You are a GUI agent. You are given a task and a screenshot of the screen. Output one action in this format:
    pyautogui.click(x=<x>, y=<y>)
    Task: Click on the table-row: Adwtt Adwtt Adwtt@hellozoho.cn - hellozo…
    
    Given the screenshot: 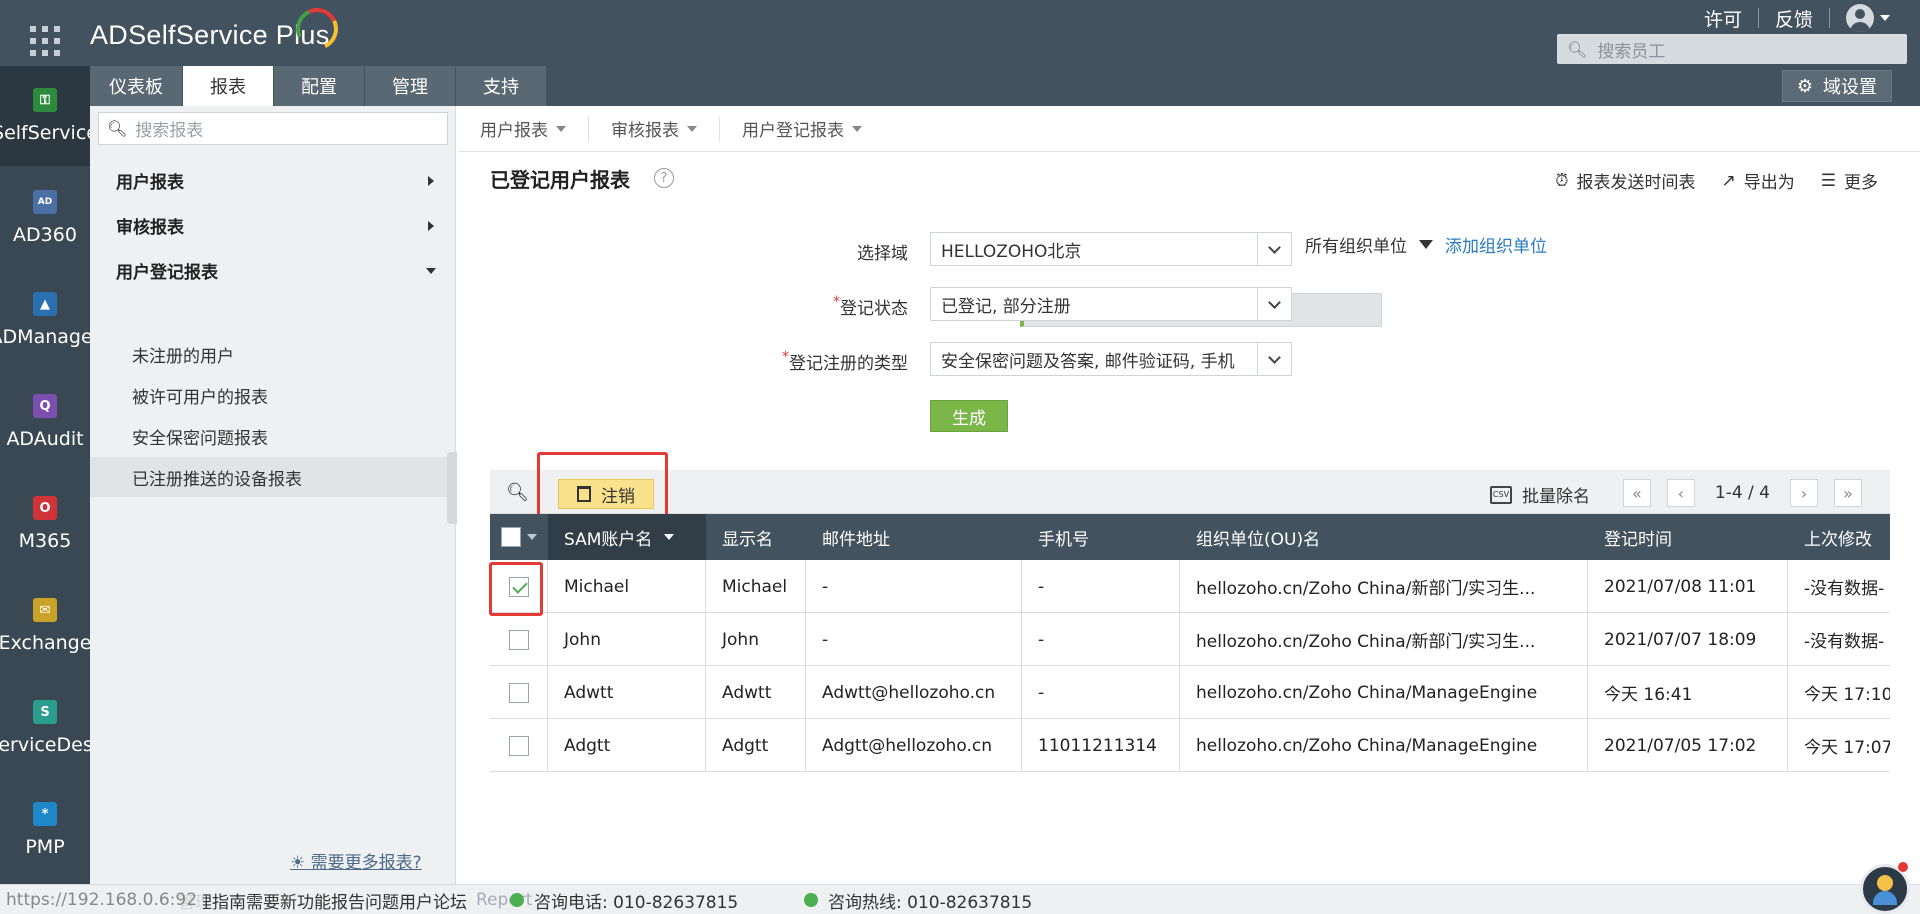 What is the action you would take?
    pyautogui.click(x=1190, y=692)
    